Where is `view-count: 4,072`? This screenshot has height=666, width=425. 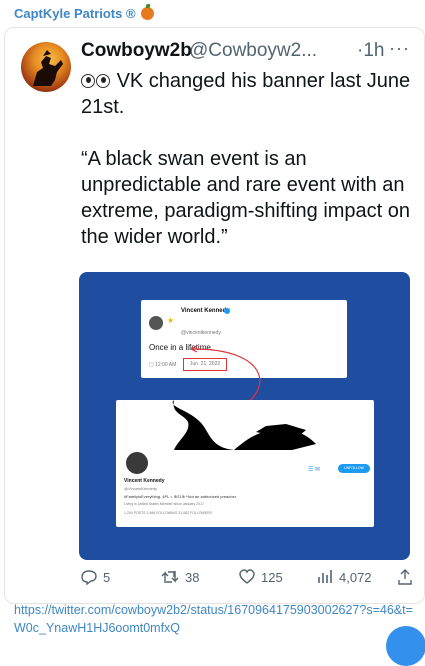 view-count: 4,072 is located at coordinates (355, 577).